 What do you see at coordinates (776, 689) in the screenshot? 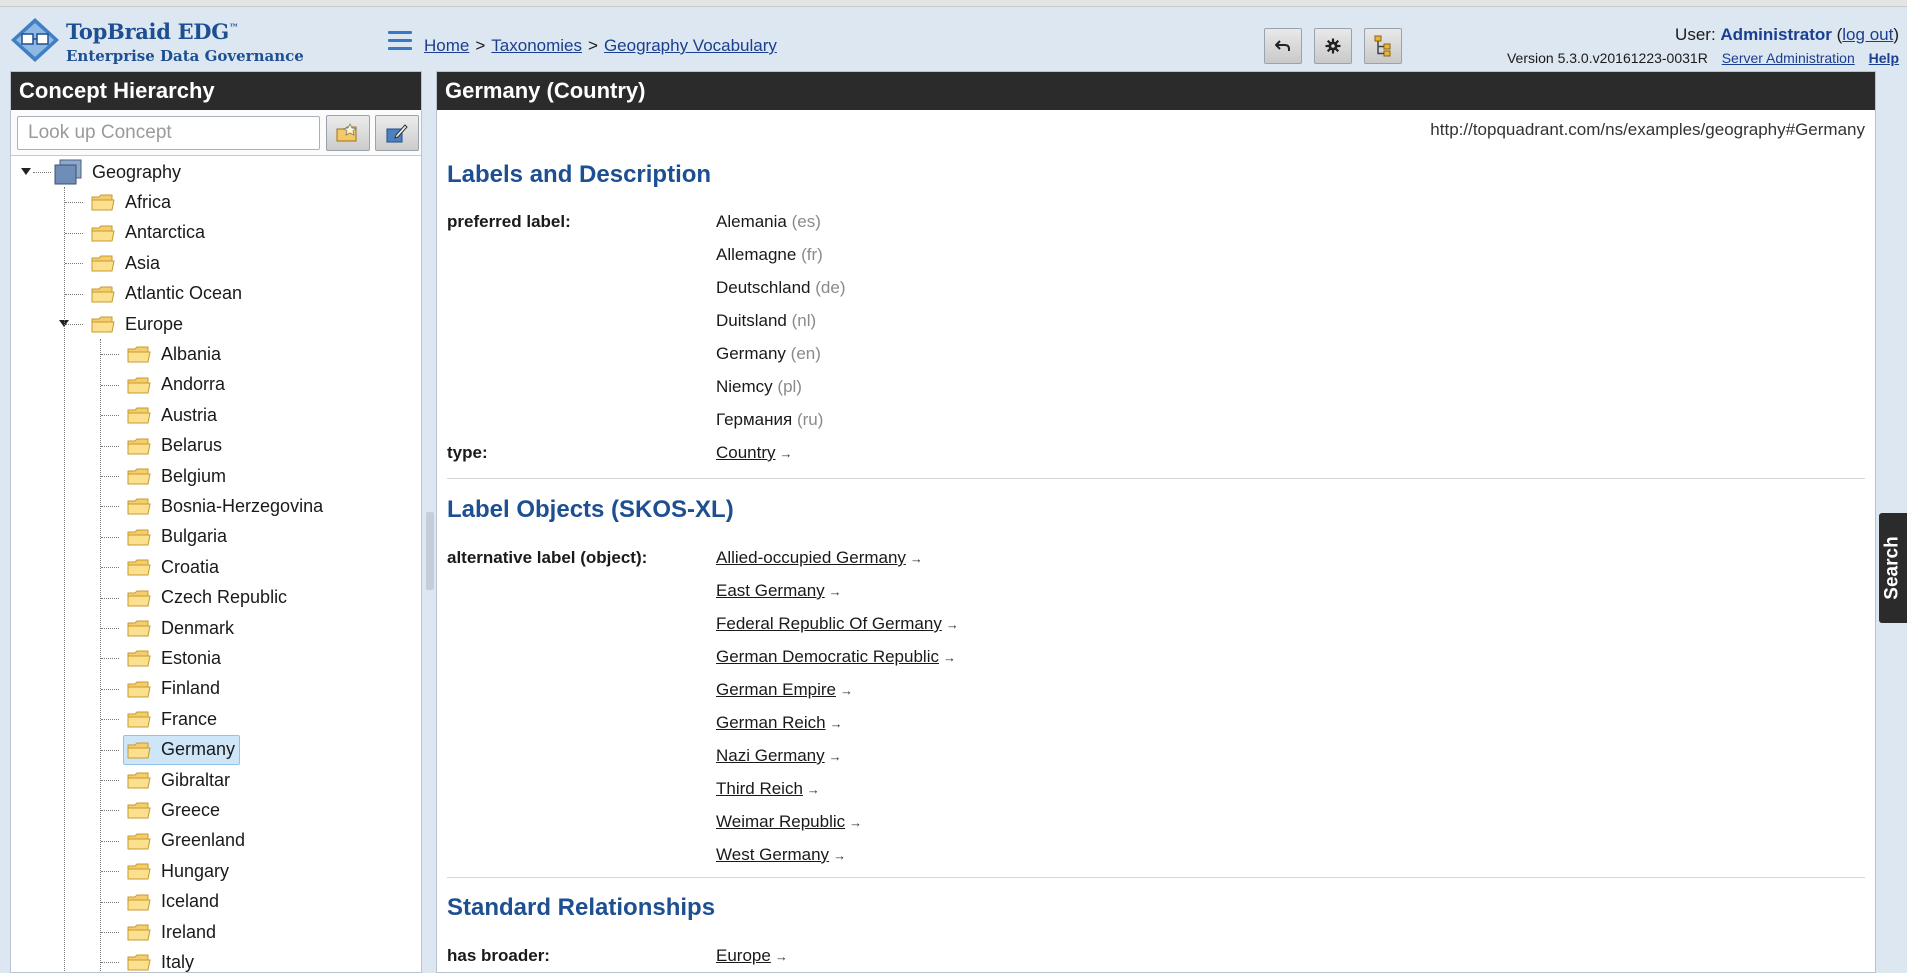
I see `alternative-label-link: German Empire` at bounding box center [776, 689].